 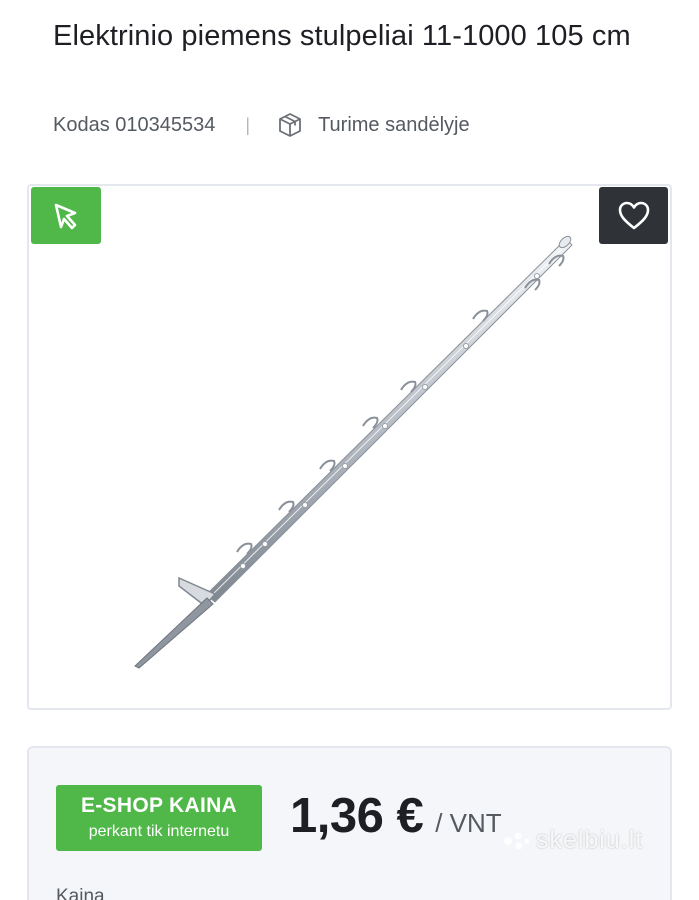 I want to click on price-amount: 1,36 €, so click(x=357, y=816).